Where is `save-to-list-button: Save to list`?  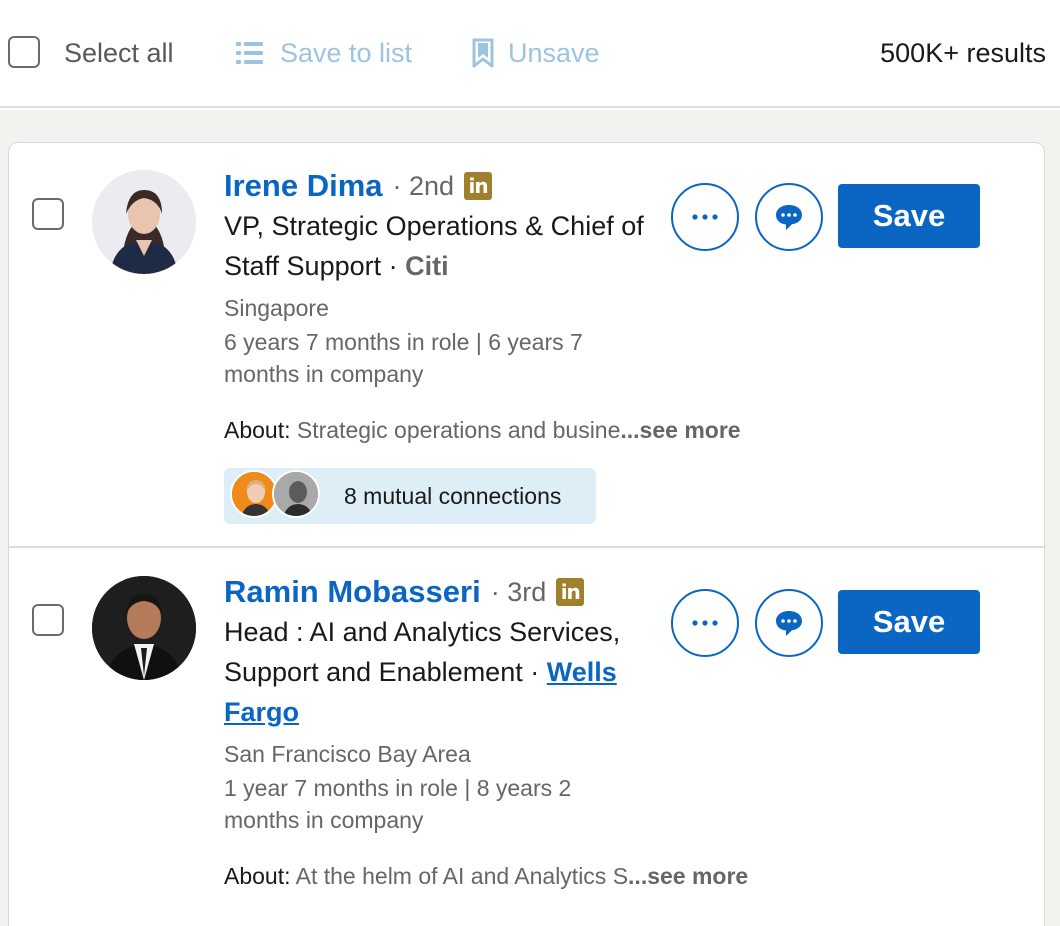
save-to-list-button: Save to list is located at coordinates (324, 53).